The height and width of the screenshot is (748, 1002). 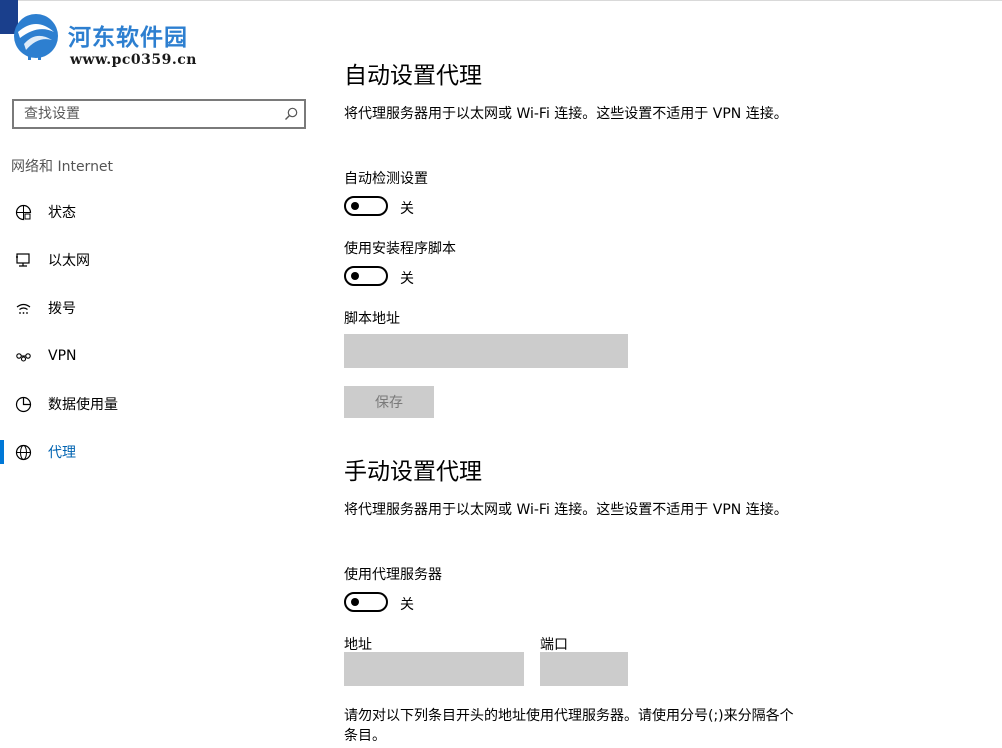 What do you see at coordinates (160, 356) in the screenshot?
I see `sidebar-item-vpn: VPN` at bounding box center [160, 356].